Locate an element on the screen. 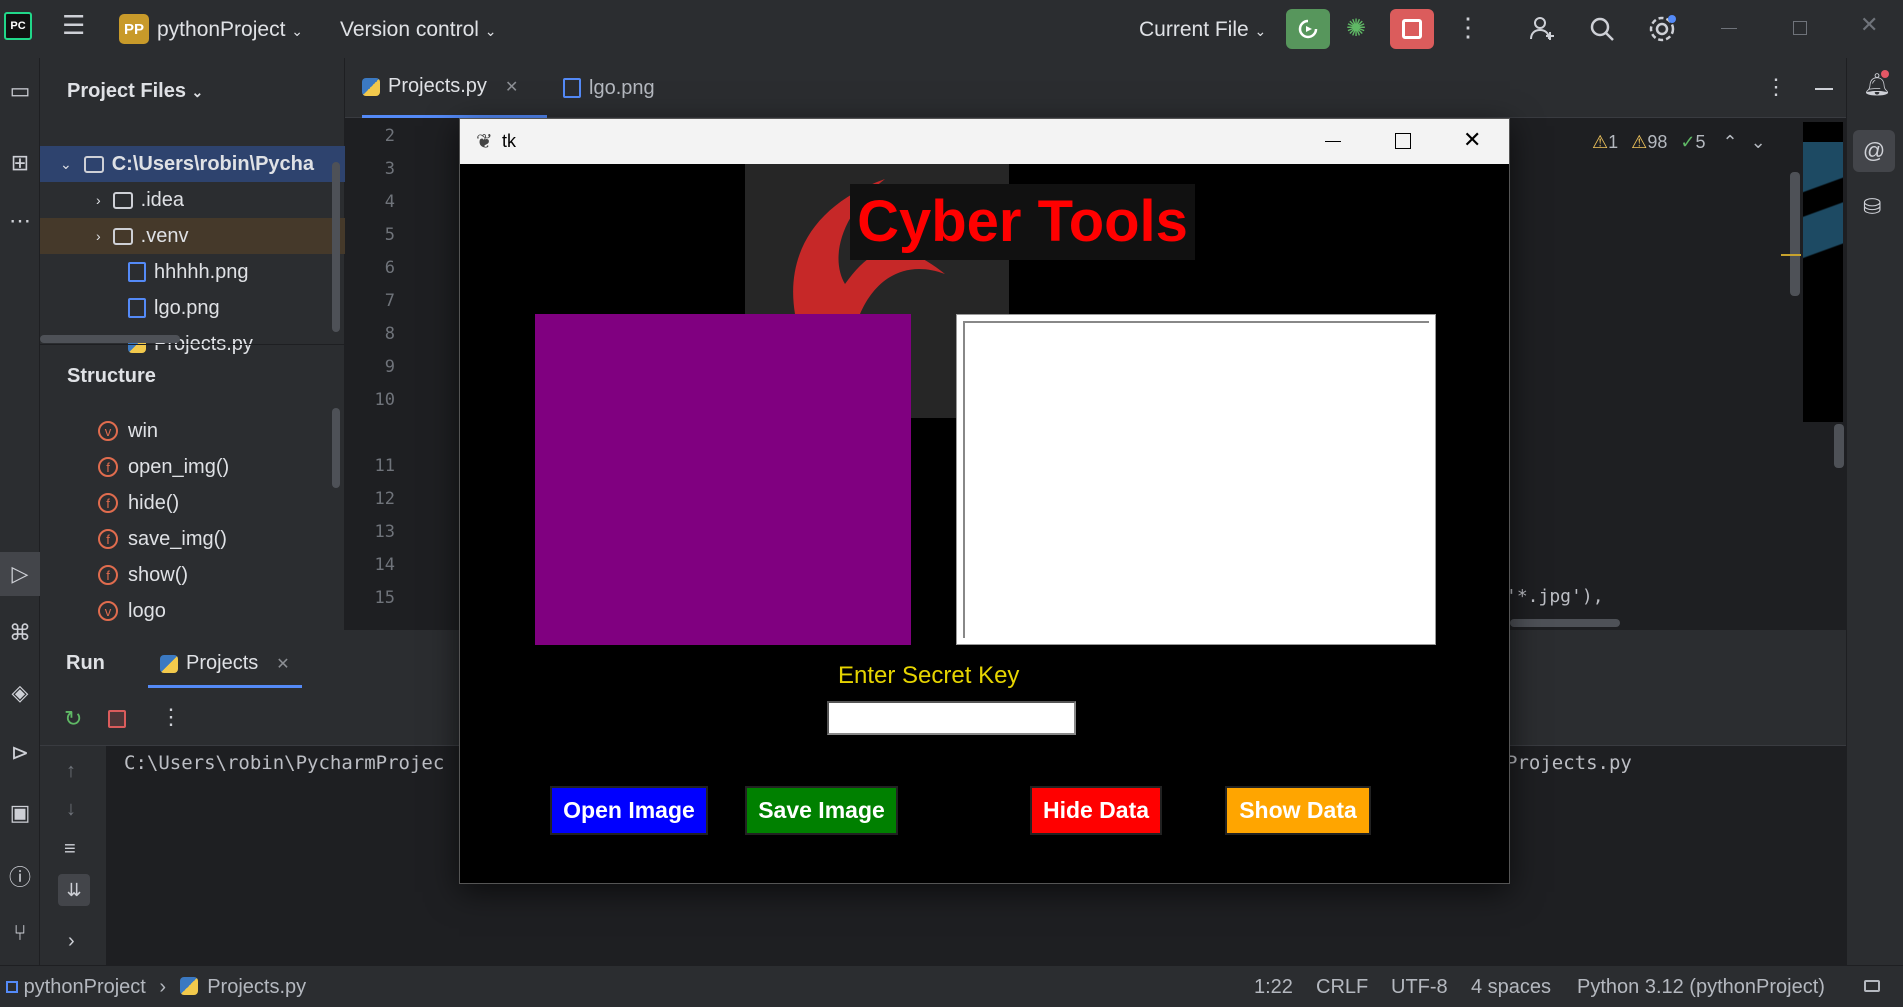 This screenshot has height=1007, width=1903. tab-projects-py: Projects.py ✕ is located at coordinates (454, 88).